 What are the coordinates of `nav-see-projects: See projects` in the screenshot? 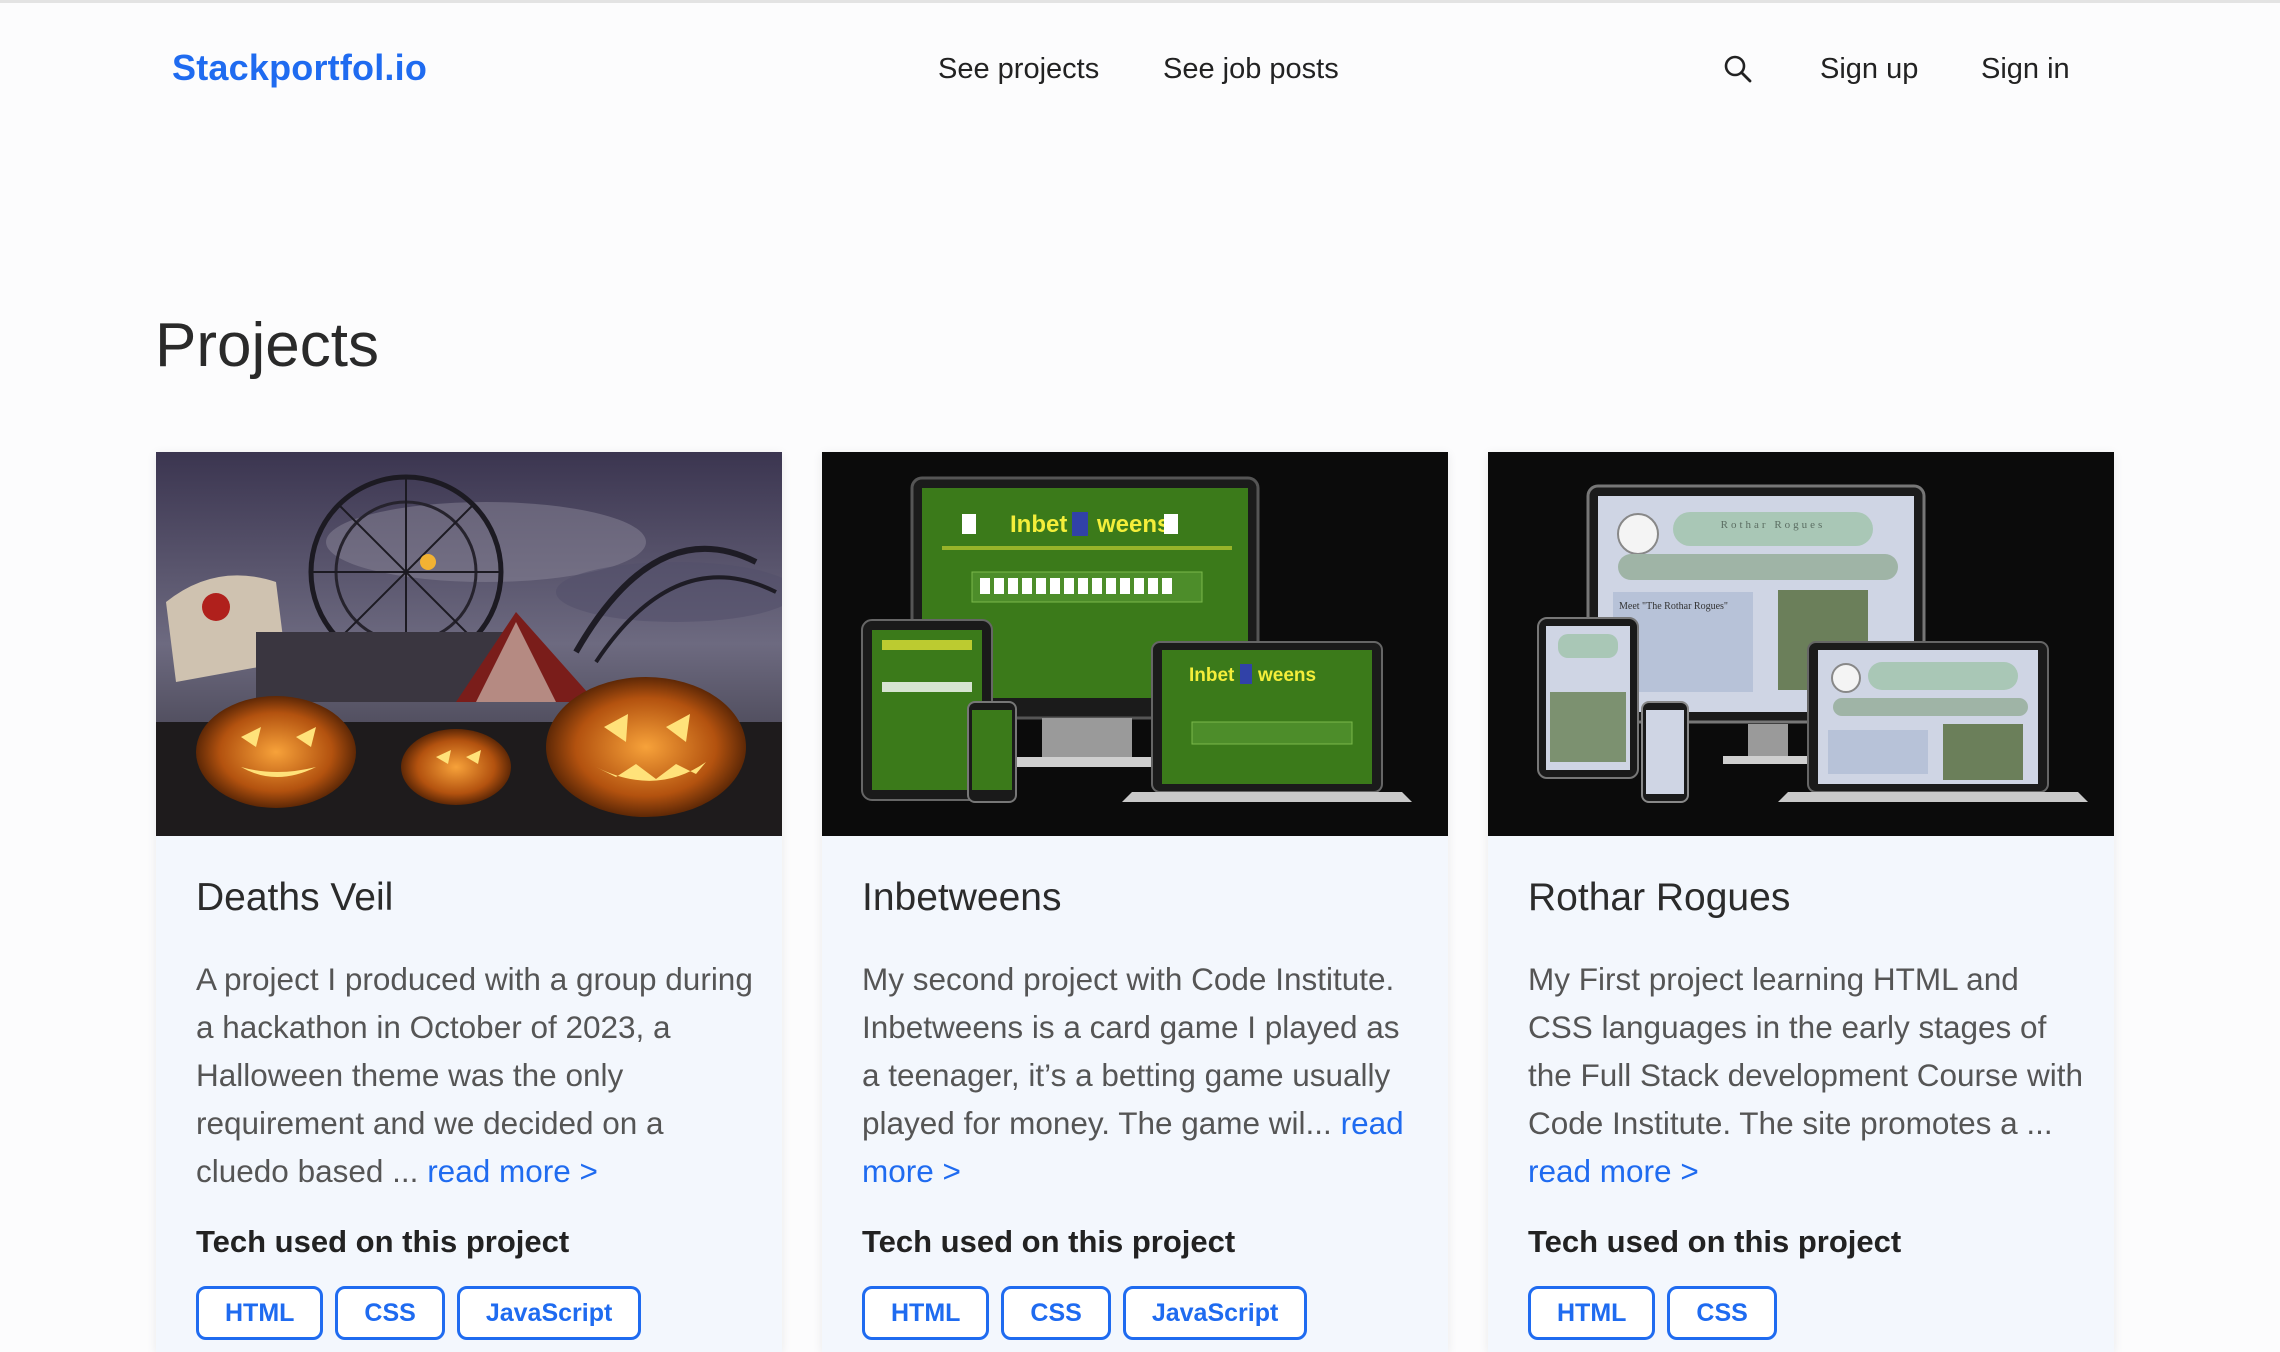 It's located at (1018, 69).